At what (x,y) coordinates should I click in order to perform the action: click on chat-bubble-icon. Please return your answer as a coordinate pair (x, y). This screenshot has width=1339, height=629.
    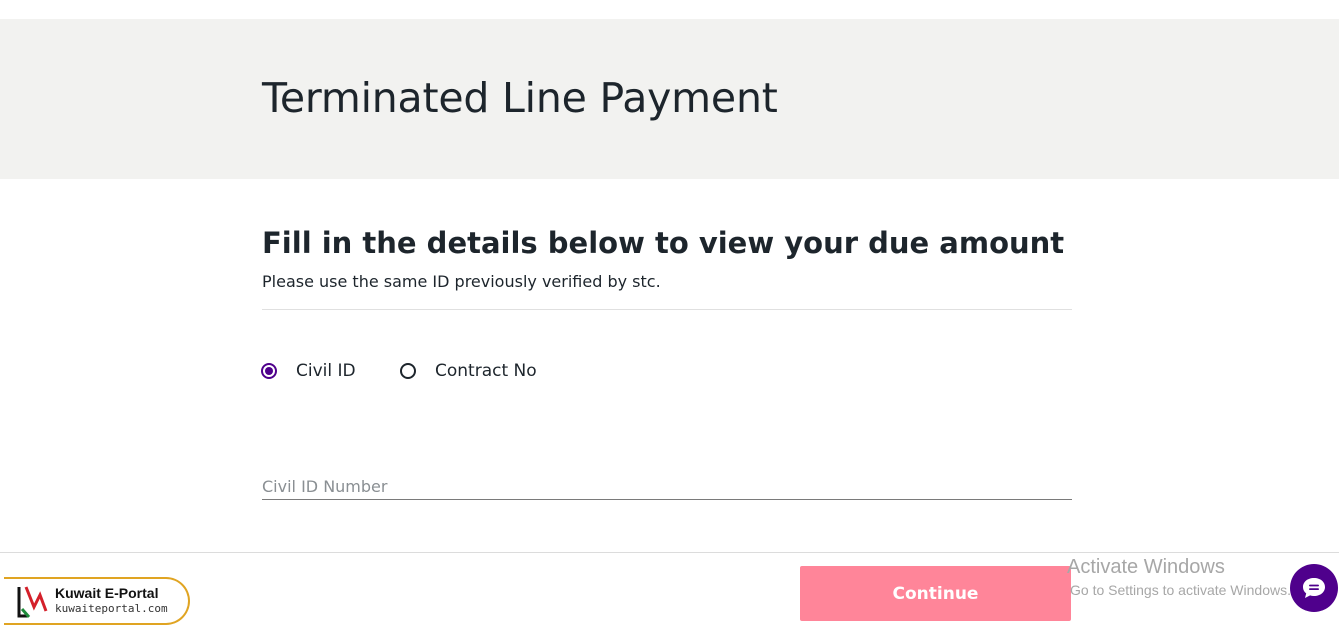
    Looking at the image, I should click on (1314, 588).